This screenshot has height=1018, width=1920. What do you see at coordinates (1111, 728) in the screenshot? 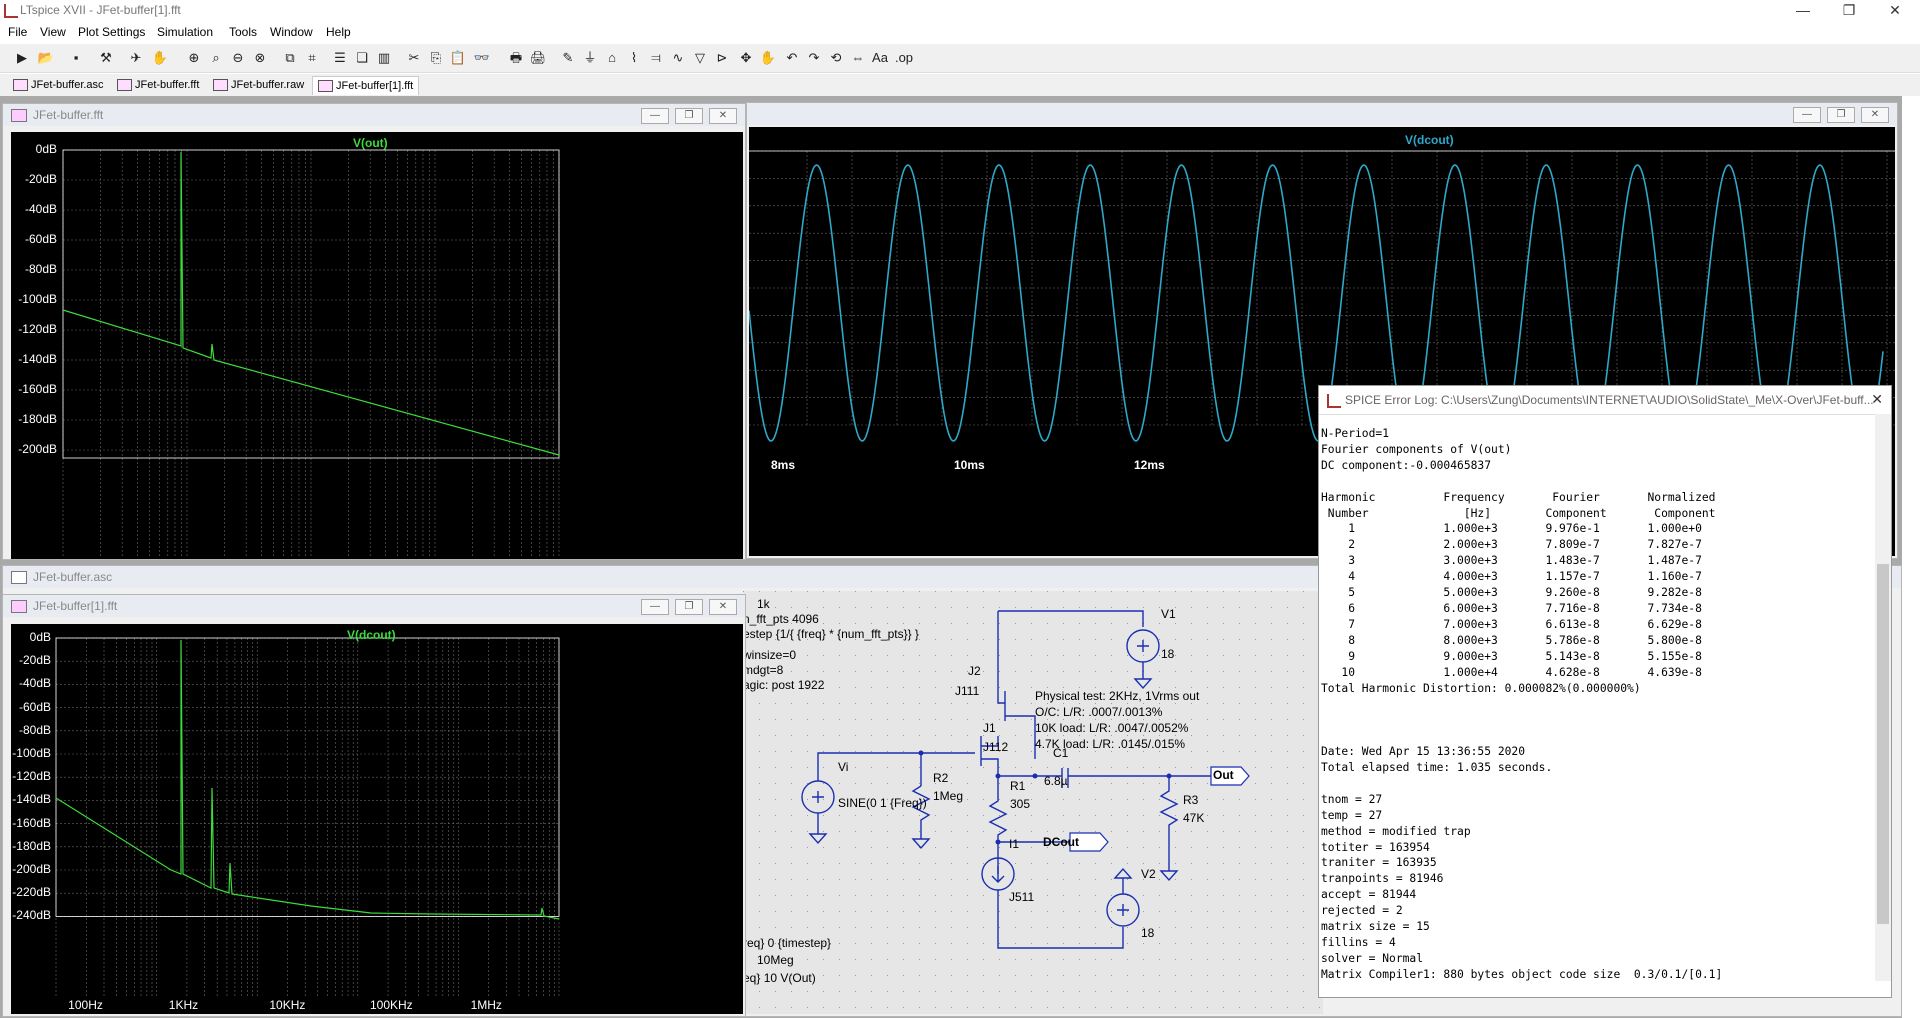
I see `note-text: 10K load: L/R: .0047/.0052%` at bounding box center [1111, 728].